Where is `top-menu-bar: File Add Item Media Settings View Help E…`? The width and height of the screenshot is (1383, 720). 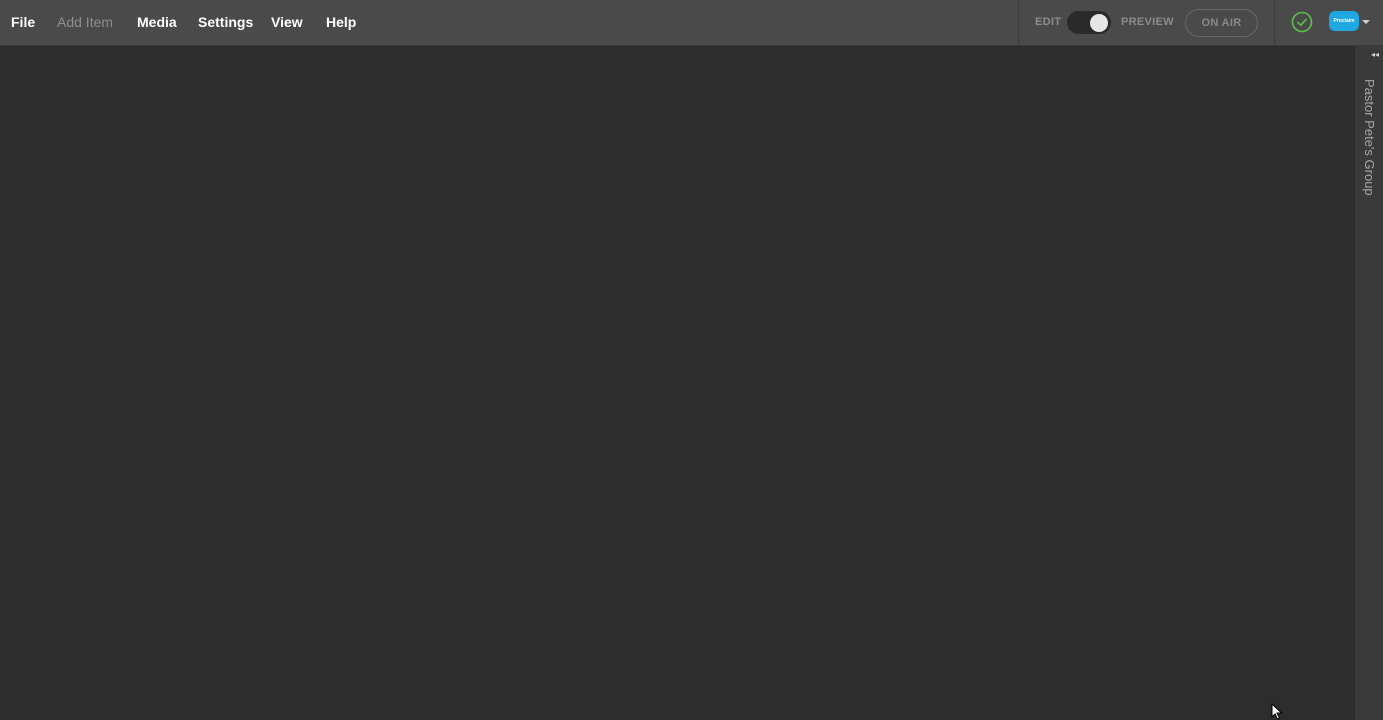
top-menu-bar: File Add Item Media Settings View Help E… is located at coordinates (691, 23).